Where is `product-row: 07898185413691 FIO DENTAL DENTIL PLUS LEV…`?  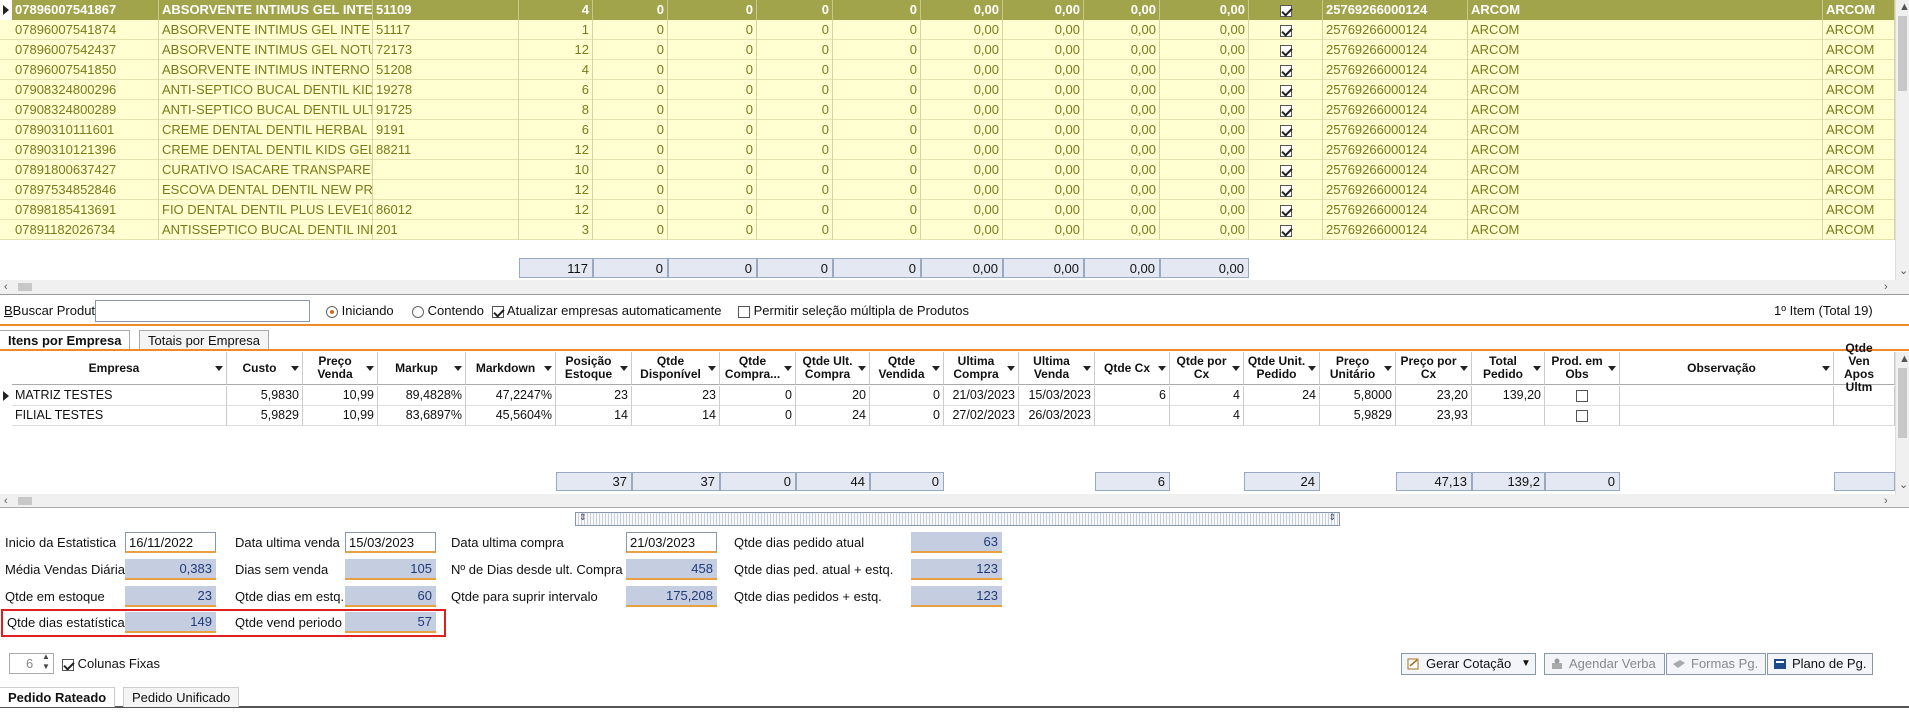 product-row: 07898185413691 FIO DENTAL DENTIL PLUS LEV… is located at coordinates (947, 210).